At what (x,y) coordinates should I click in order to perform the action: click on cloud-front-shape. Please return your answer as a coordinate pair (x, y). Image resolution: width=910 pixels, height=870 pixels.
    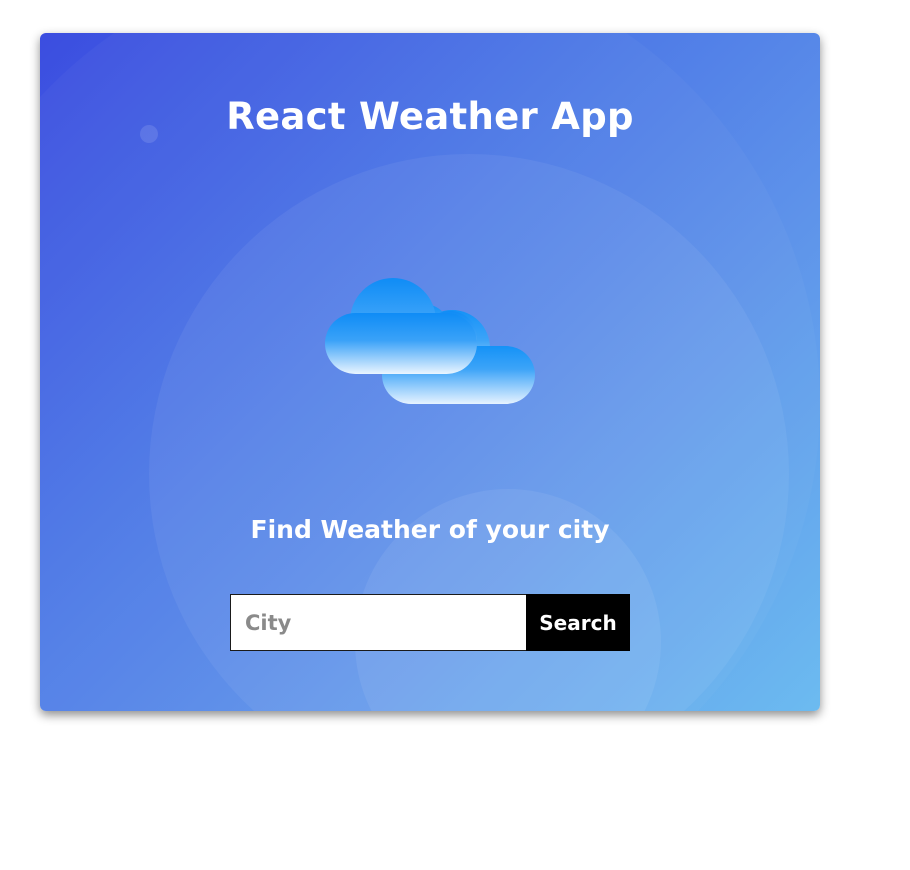
    Looking at the image, I should click on (401, 326).